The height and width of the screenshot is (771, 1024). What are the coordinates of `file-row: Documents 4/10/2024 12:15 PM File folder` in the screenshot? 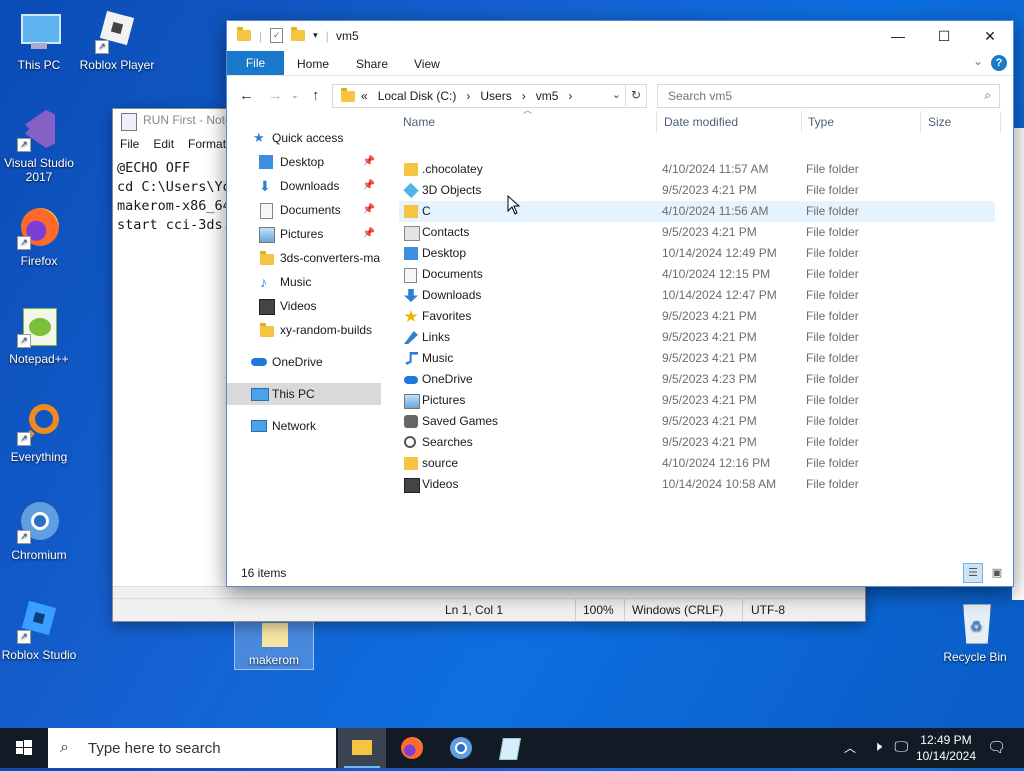 It's located at (697, 274).